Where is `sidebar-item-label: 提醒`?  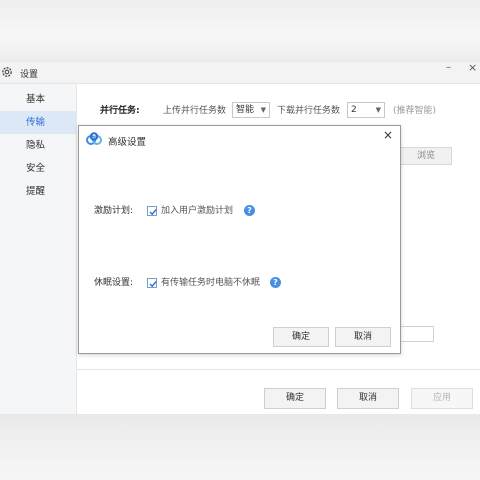 sidebar-item-label: 提醒 is located at coordinates (36, 191).